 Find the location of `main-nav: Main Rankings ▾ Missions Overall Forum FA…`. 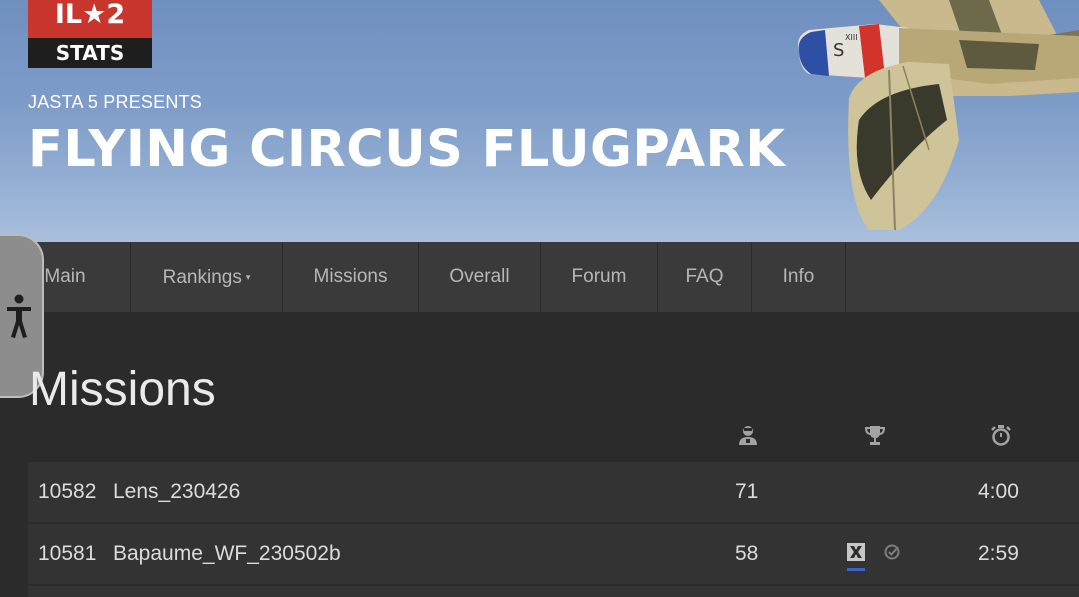

main-nav: Main Rankings ▾ Missions Overall Forum FA… is located at coordinates (539, 277).